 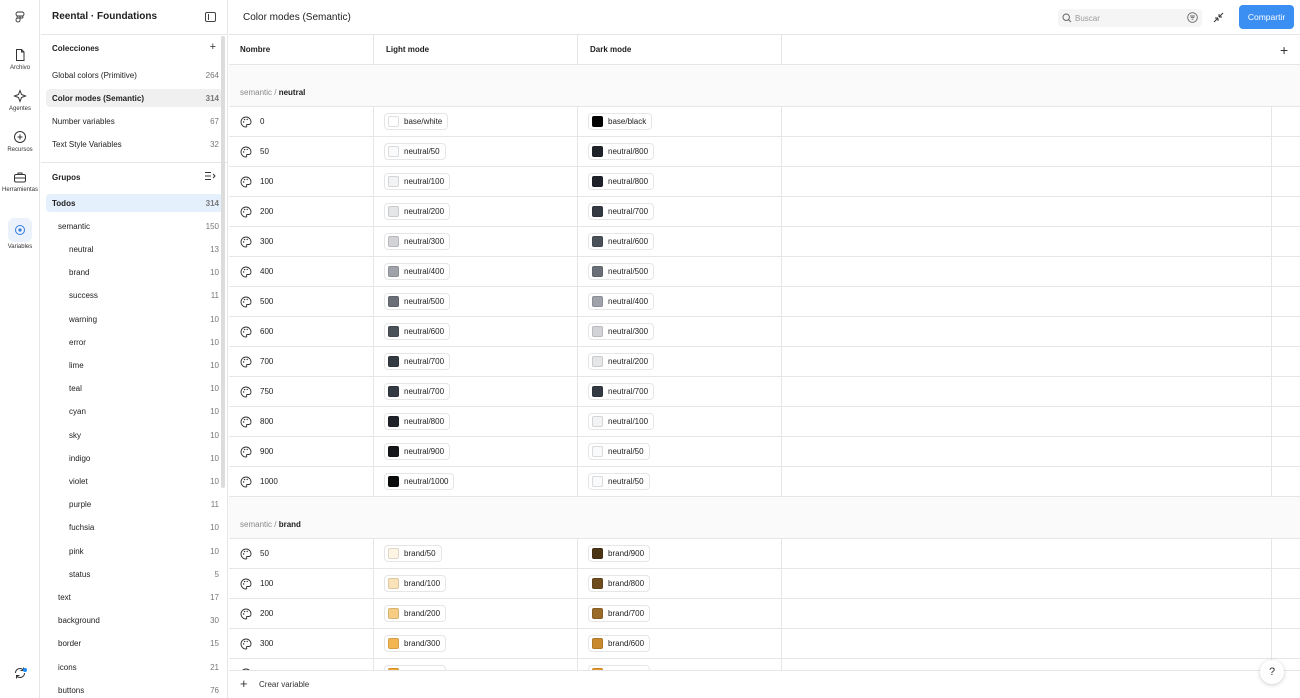 I want to click on dark-mode-value: neutral/500, so click(x=621, y=271).